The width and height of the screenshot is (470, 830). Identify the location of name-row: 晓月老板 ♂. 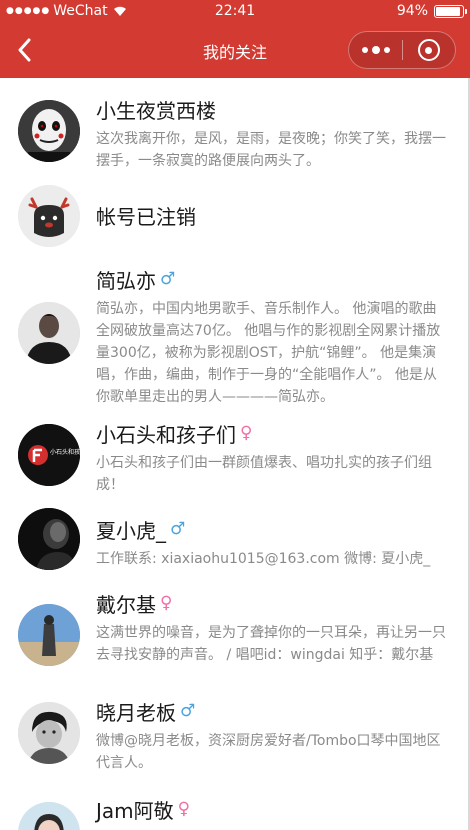
(273, 711).